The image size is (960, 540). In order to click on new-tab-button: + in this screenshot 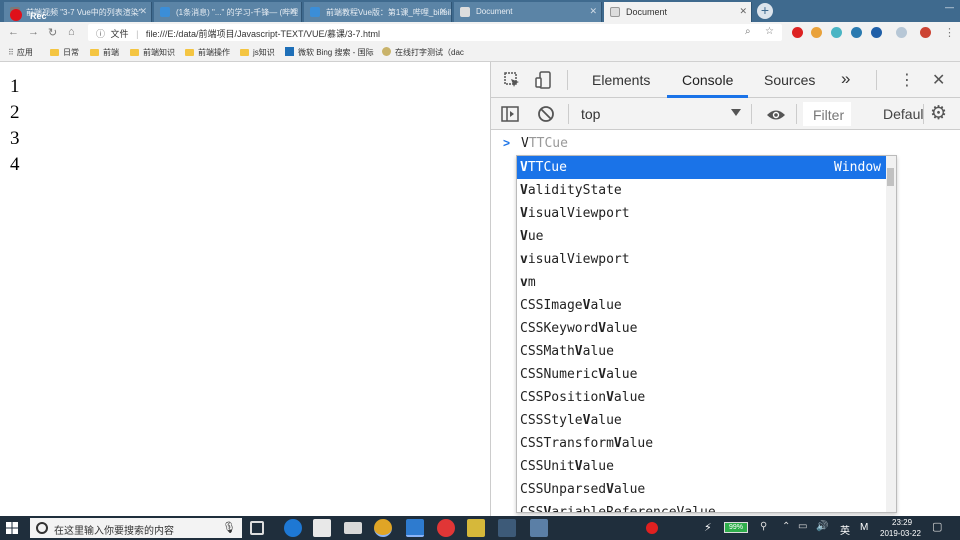, I will do `click(765, 11)`.